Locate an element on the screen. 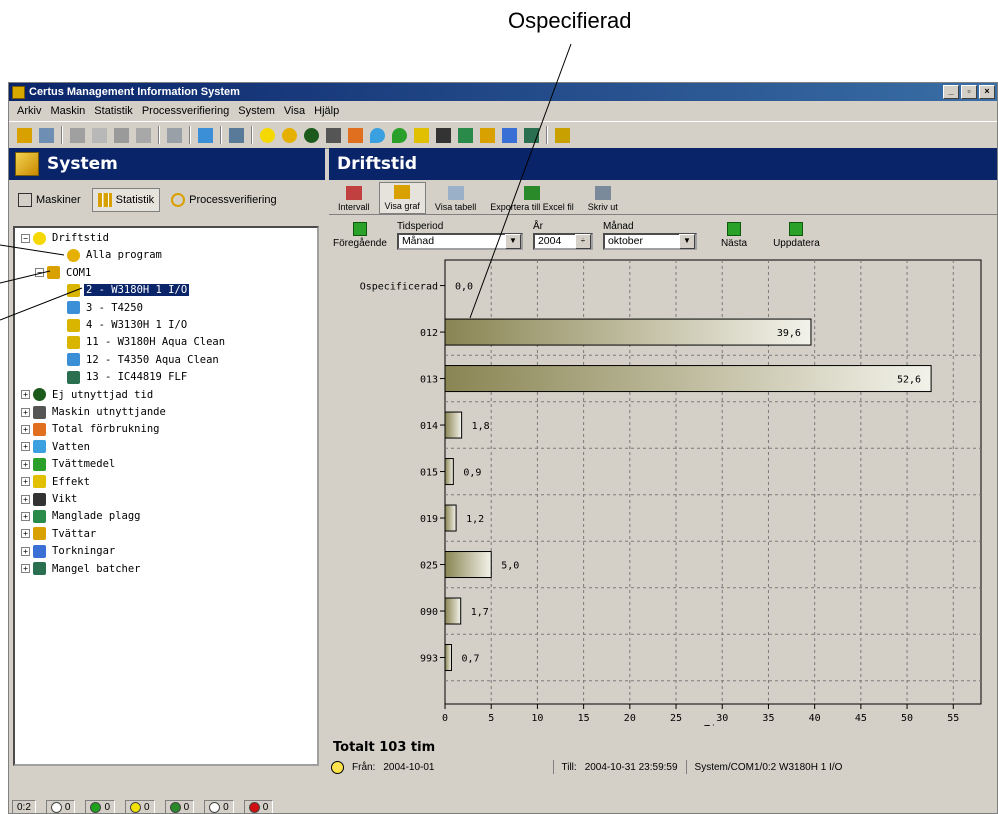 The height and width of the screenshot is (814, 998). properties-icon is located at coordinates (46, 135).